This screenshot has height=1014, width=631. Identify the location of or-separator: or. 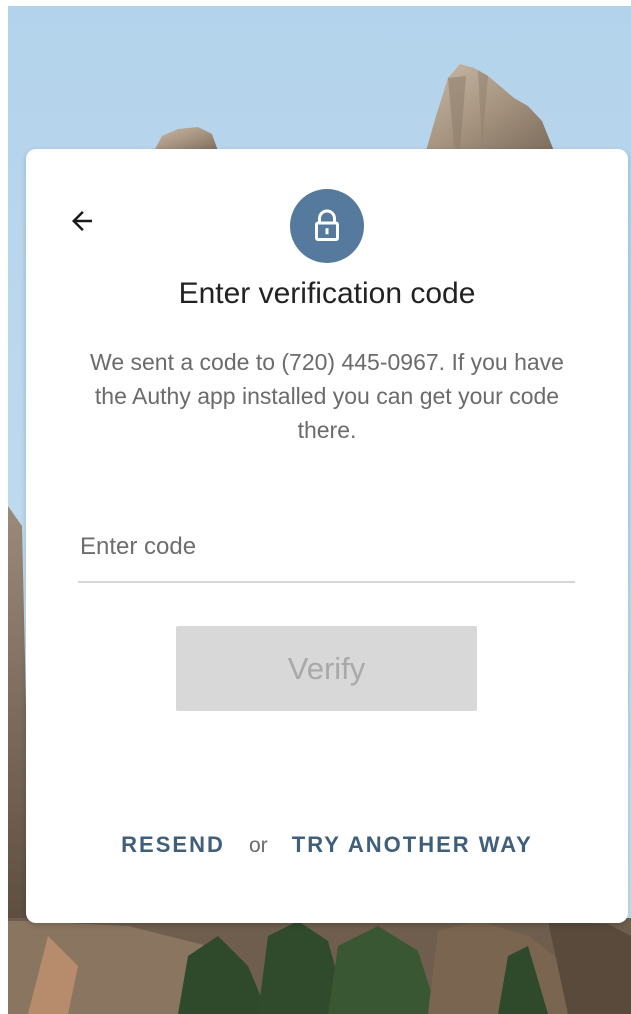
(258, 845).